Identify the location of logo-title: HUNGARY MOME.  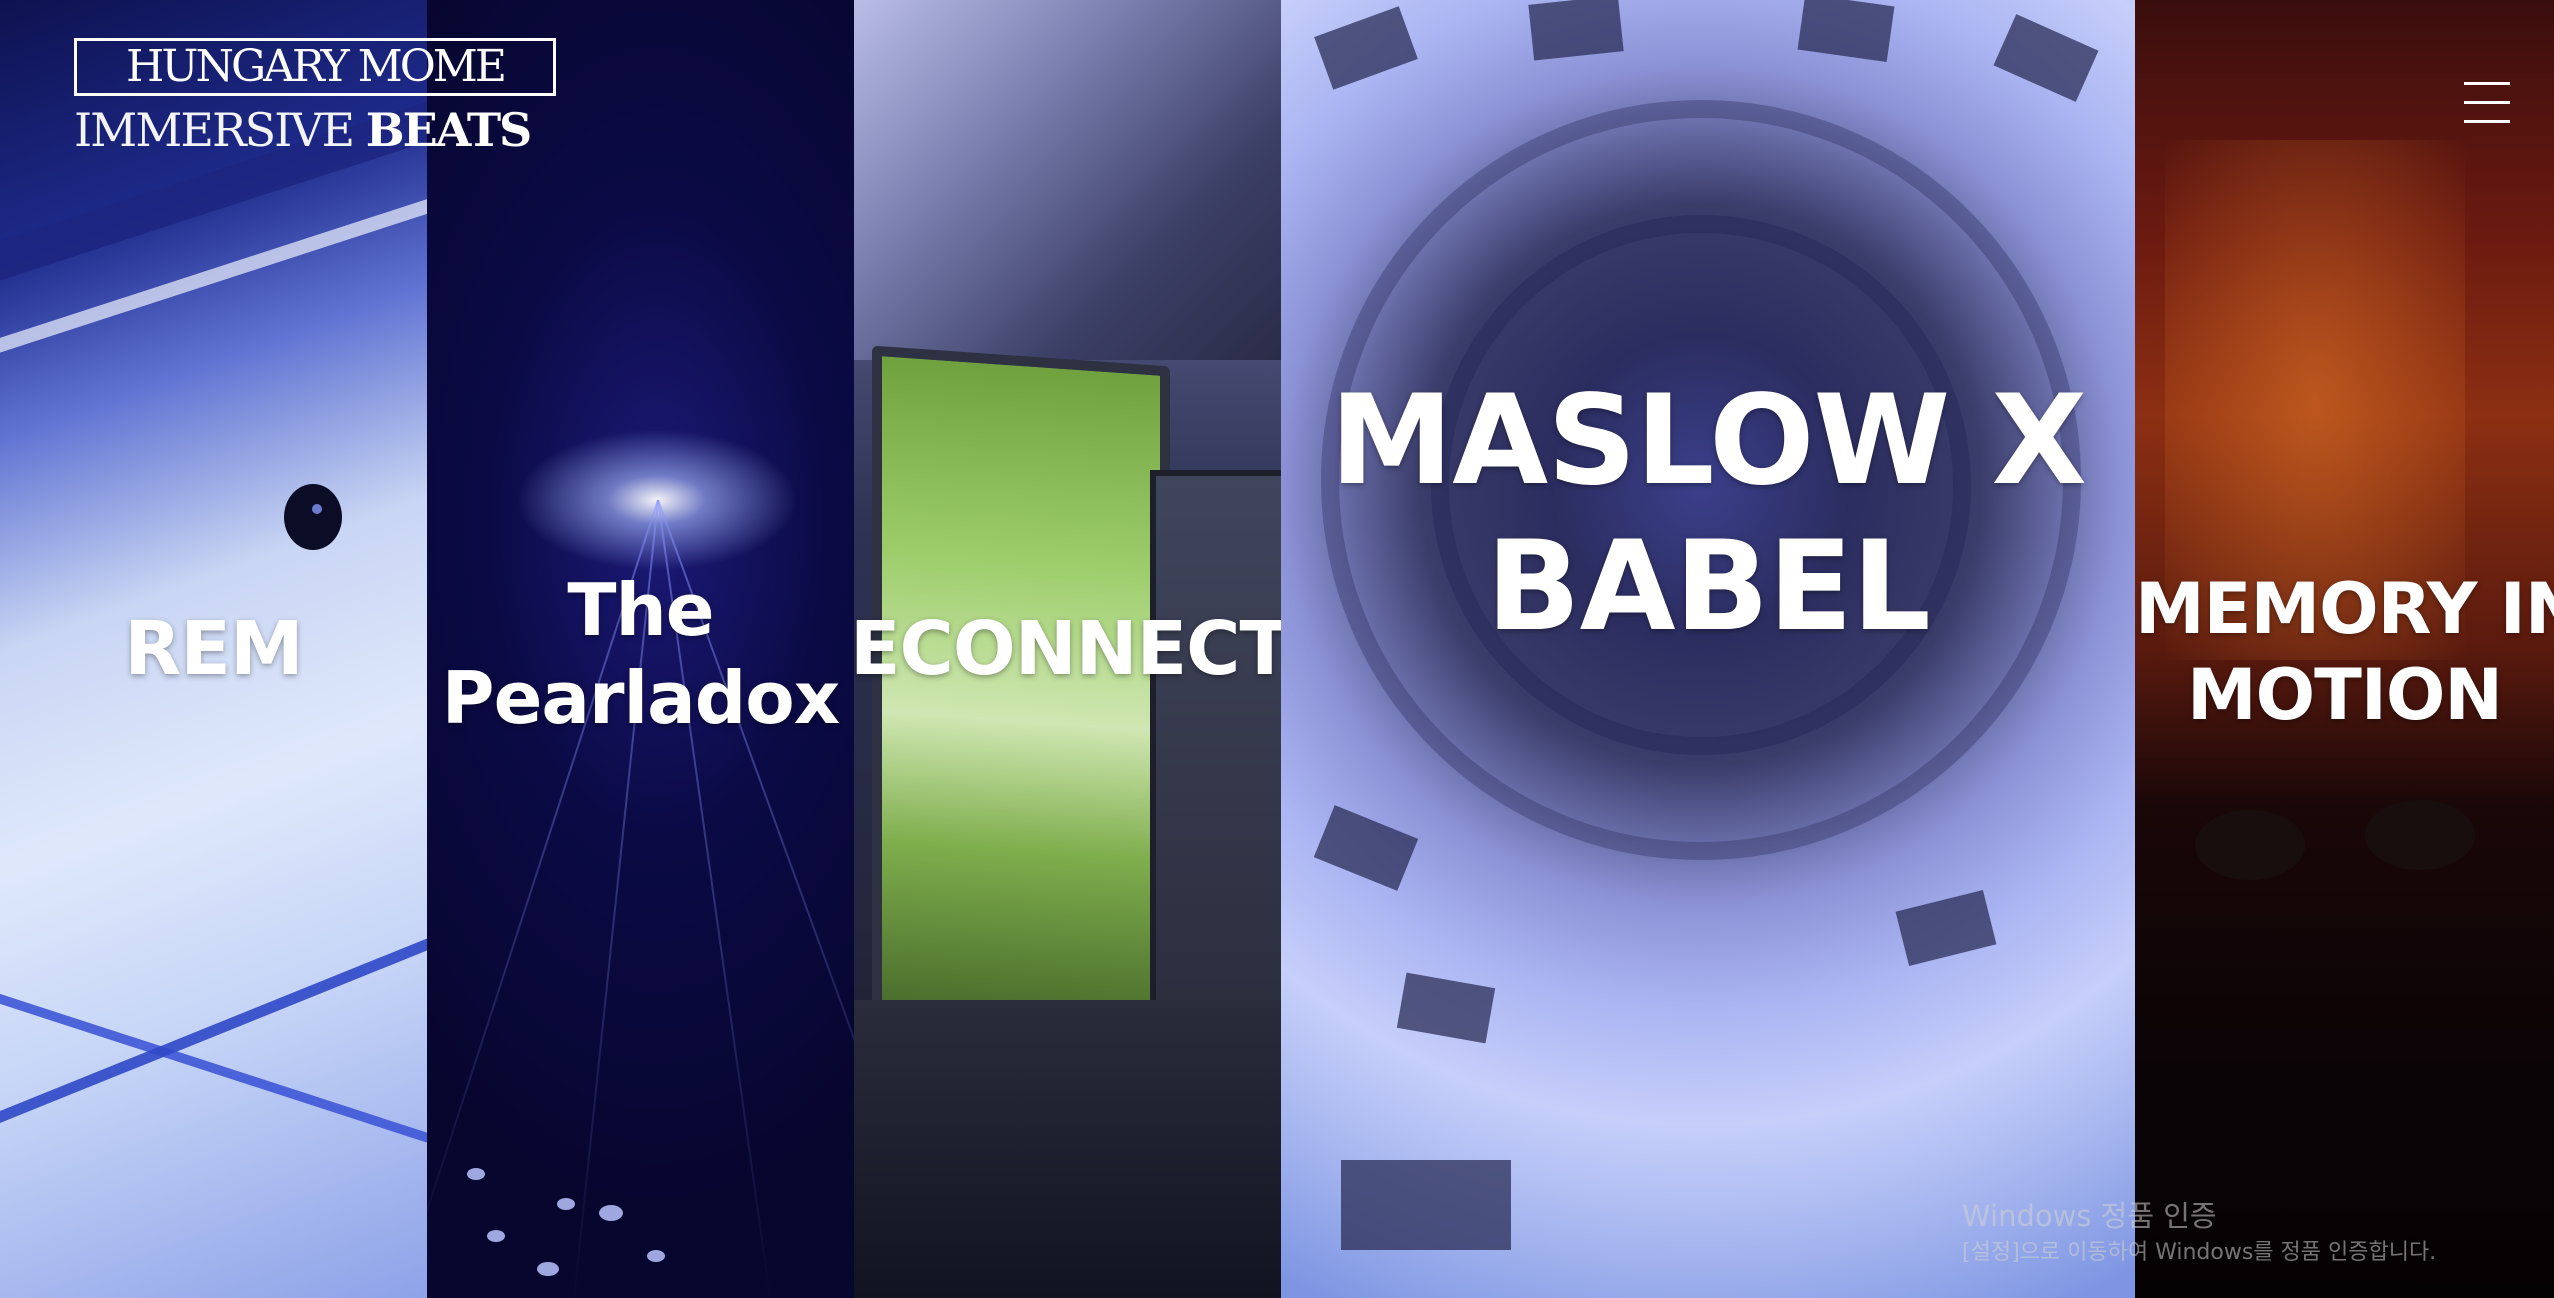
(315, 67).